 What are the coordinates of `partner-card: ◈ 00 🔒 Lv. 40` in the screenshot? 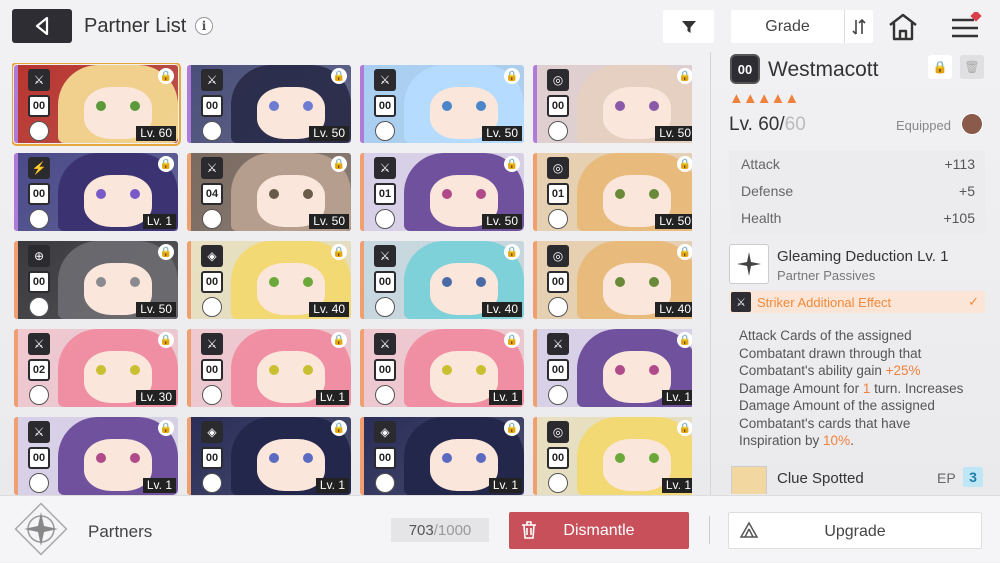 It's located at (269, 280).